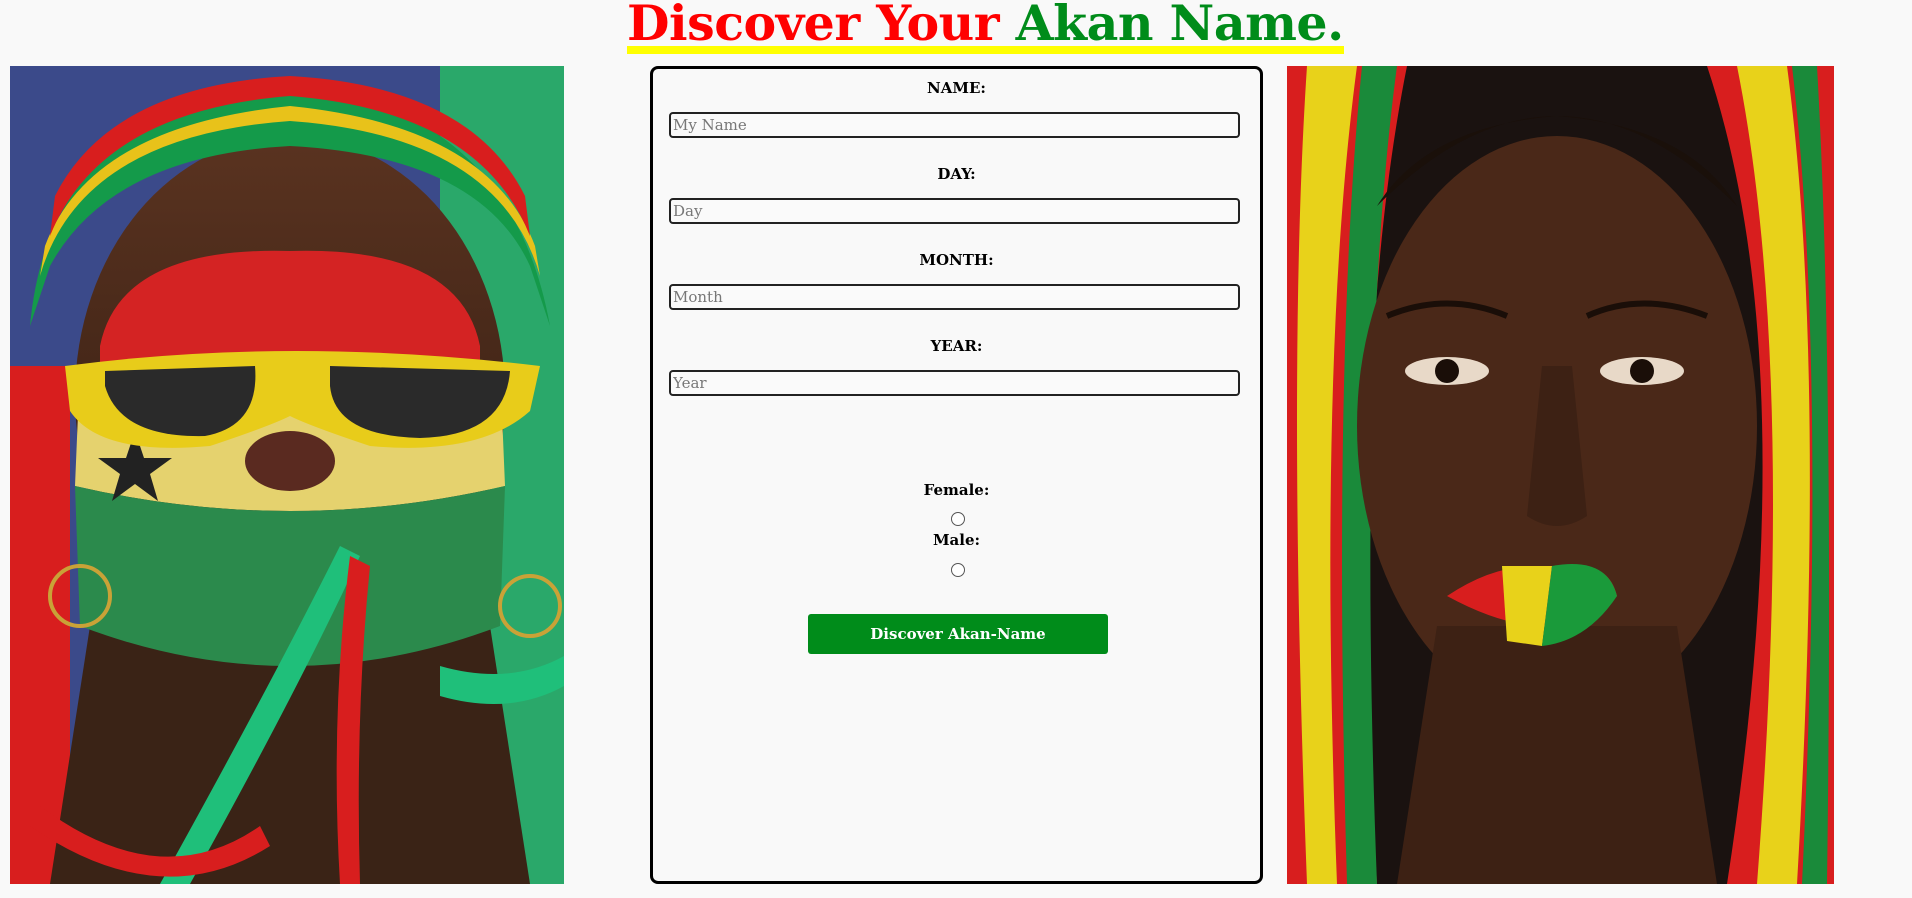 Image resolution: width=1912 pixels, height=898 pixels. What do you see at coordinates (954, 383) in the screenshot?
I see `year-input` at bounding box center [954, 383].